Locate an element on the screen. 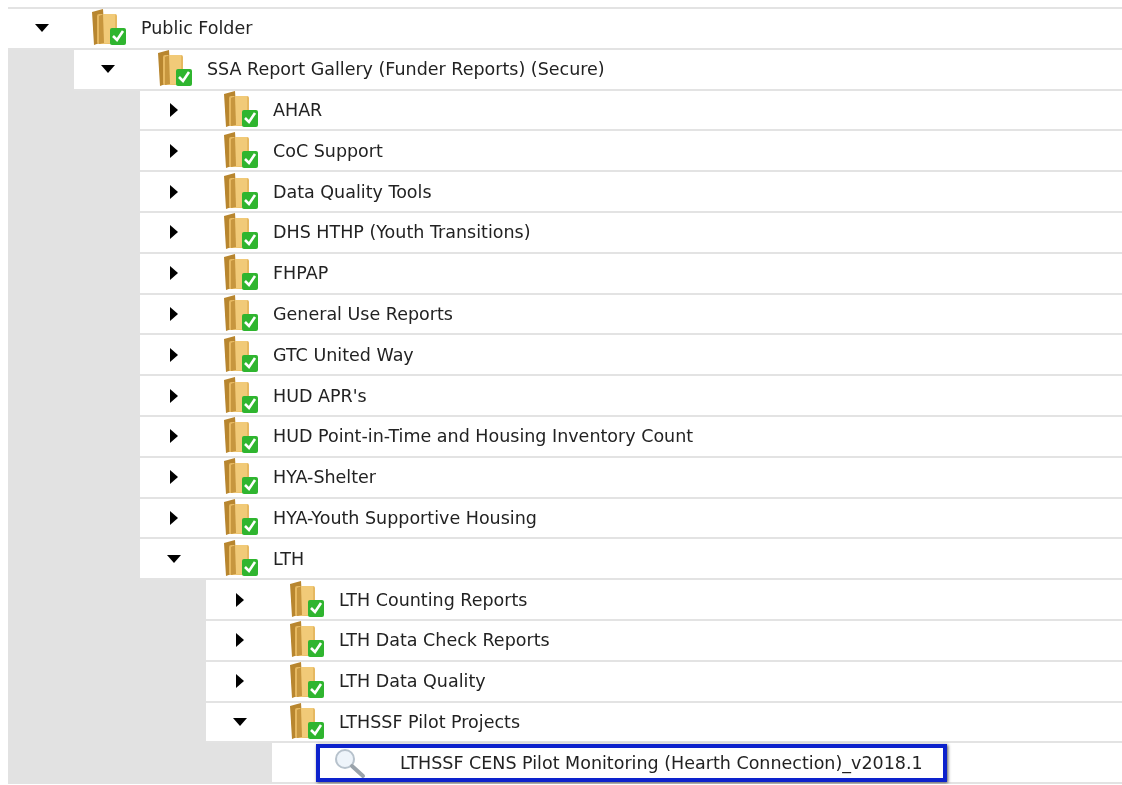 The height and width of the screenshot is (785, 1122). tree-item-label: FHPAP is located at coordinates (301, 273).